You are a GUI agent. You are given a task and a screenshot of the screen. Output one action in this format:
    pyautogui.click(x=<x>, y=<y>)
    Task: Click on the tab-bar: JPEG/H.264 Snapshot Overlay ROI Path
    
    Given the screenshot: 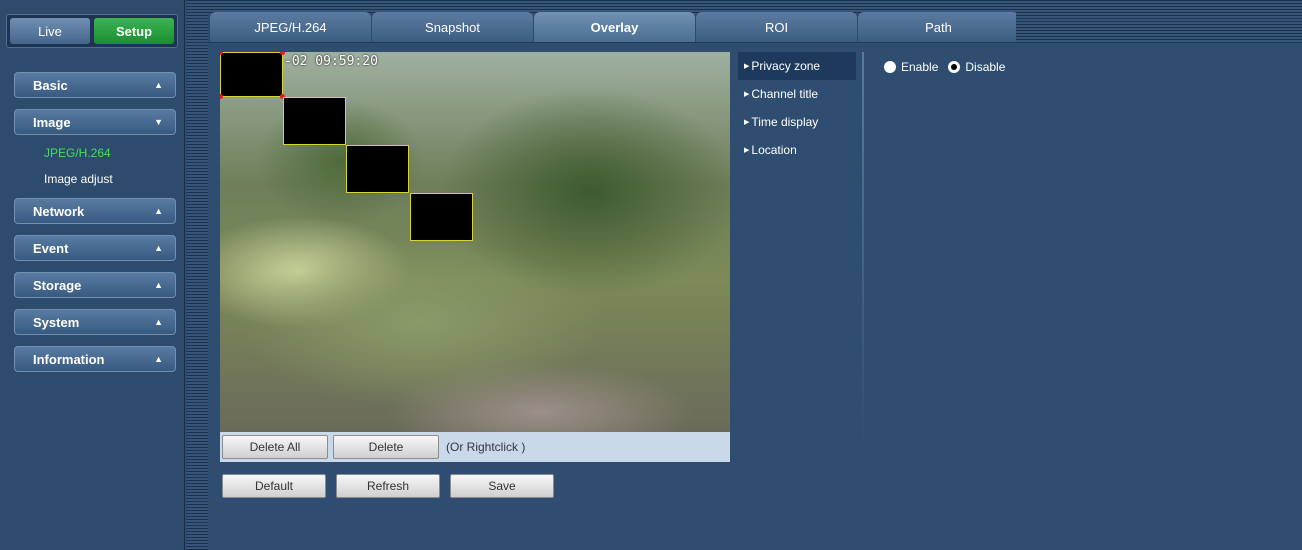 What is the action you would take?
    pyautogui.click(x=615, y=27)
    